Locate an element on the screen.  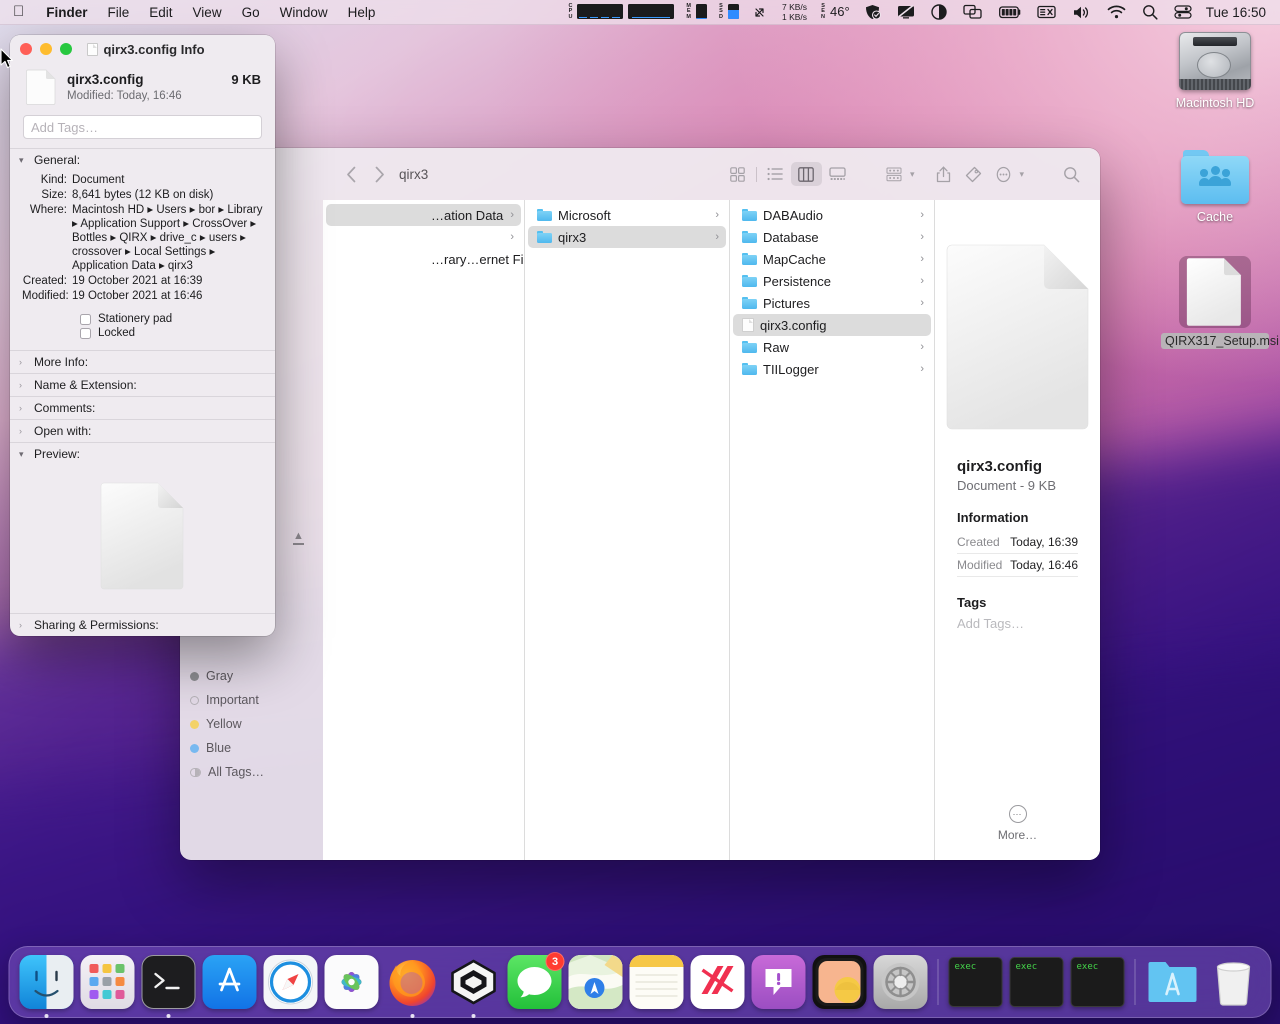
zoom-button is located at coordinates (66, 49).